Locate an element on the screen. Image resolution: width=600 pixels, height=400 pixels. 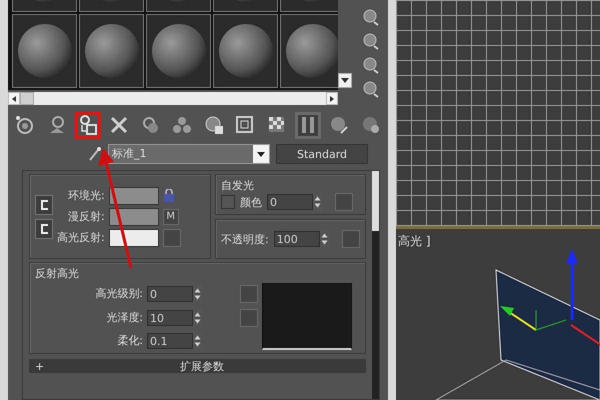
sphere-box-icon is located at coordinates (88, 125).